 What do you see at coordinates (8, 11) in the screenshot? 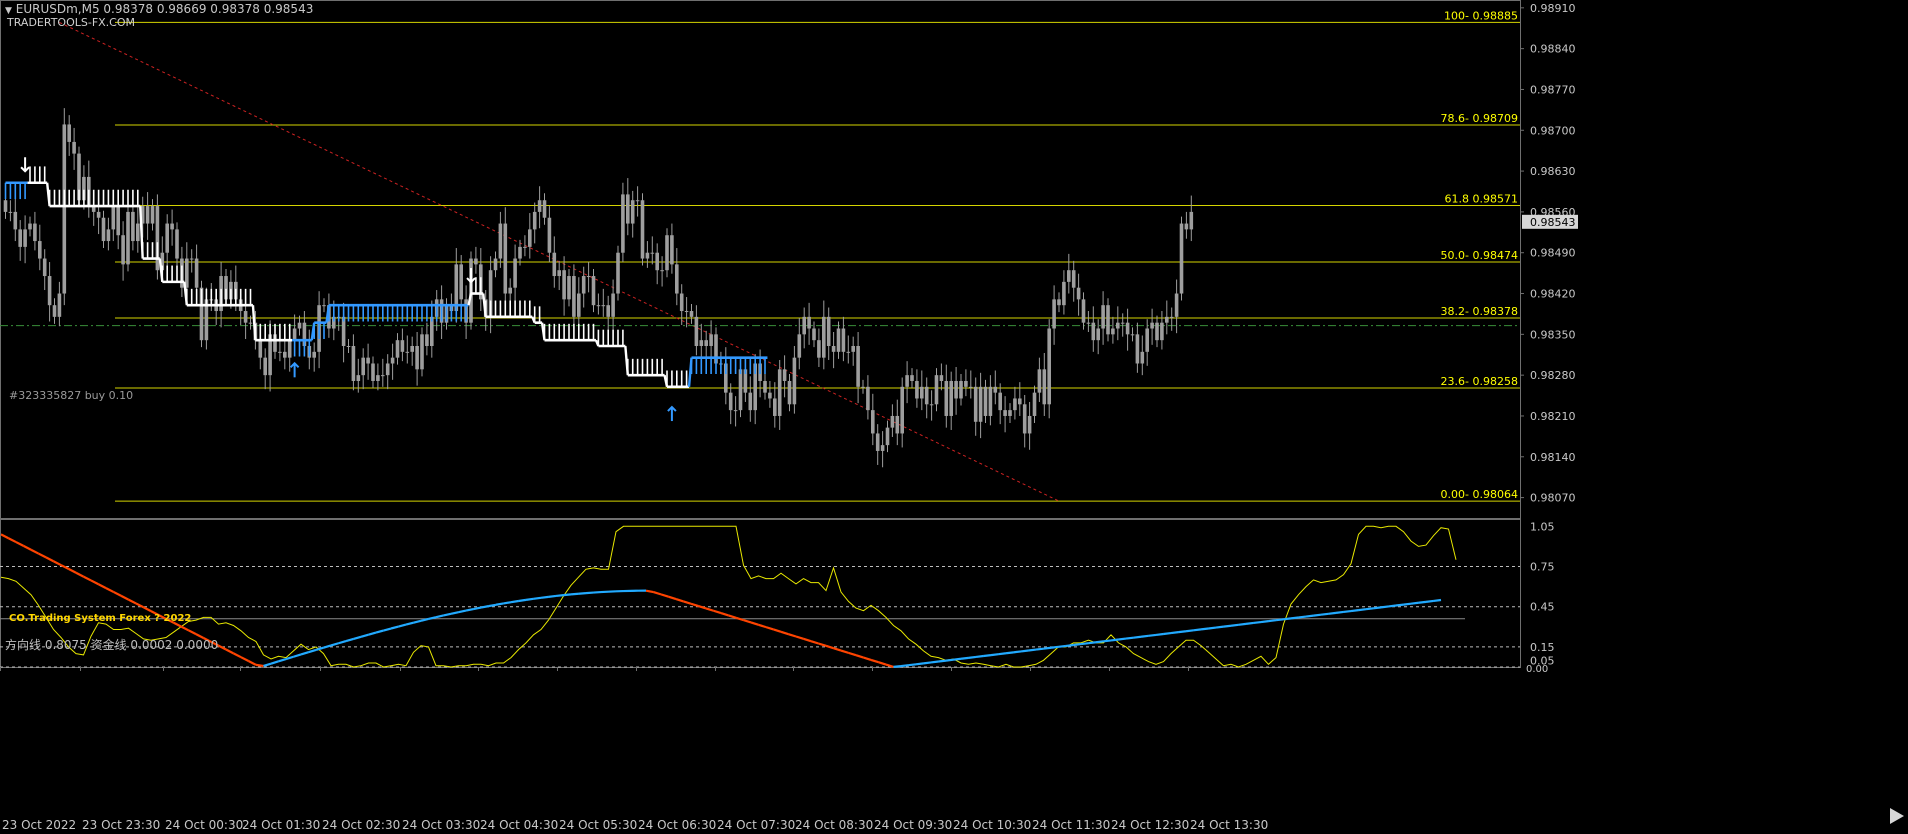
I see `collapse-triangle-icon: ▼` at bounding box center [8, 11].